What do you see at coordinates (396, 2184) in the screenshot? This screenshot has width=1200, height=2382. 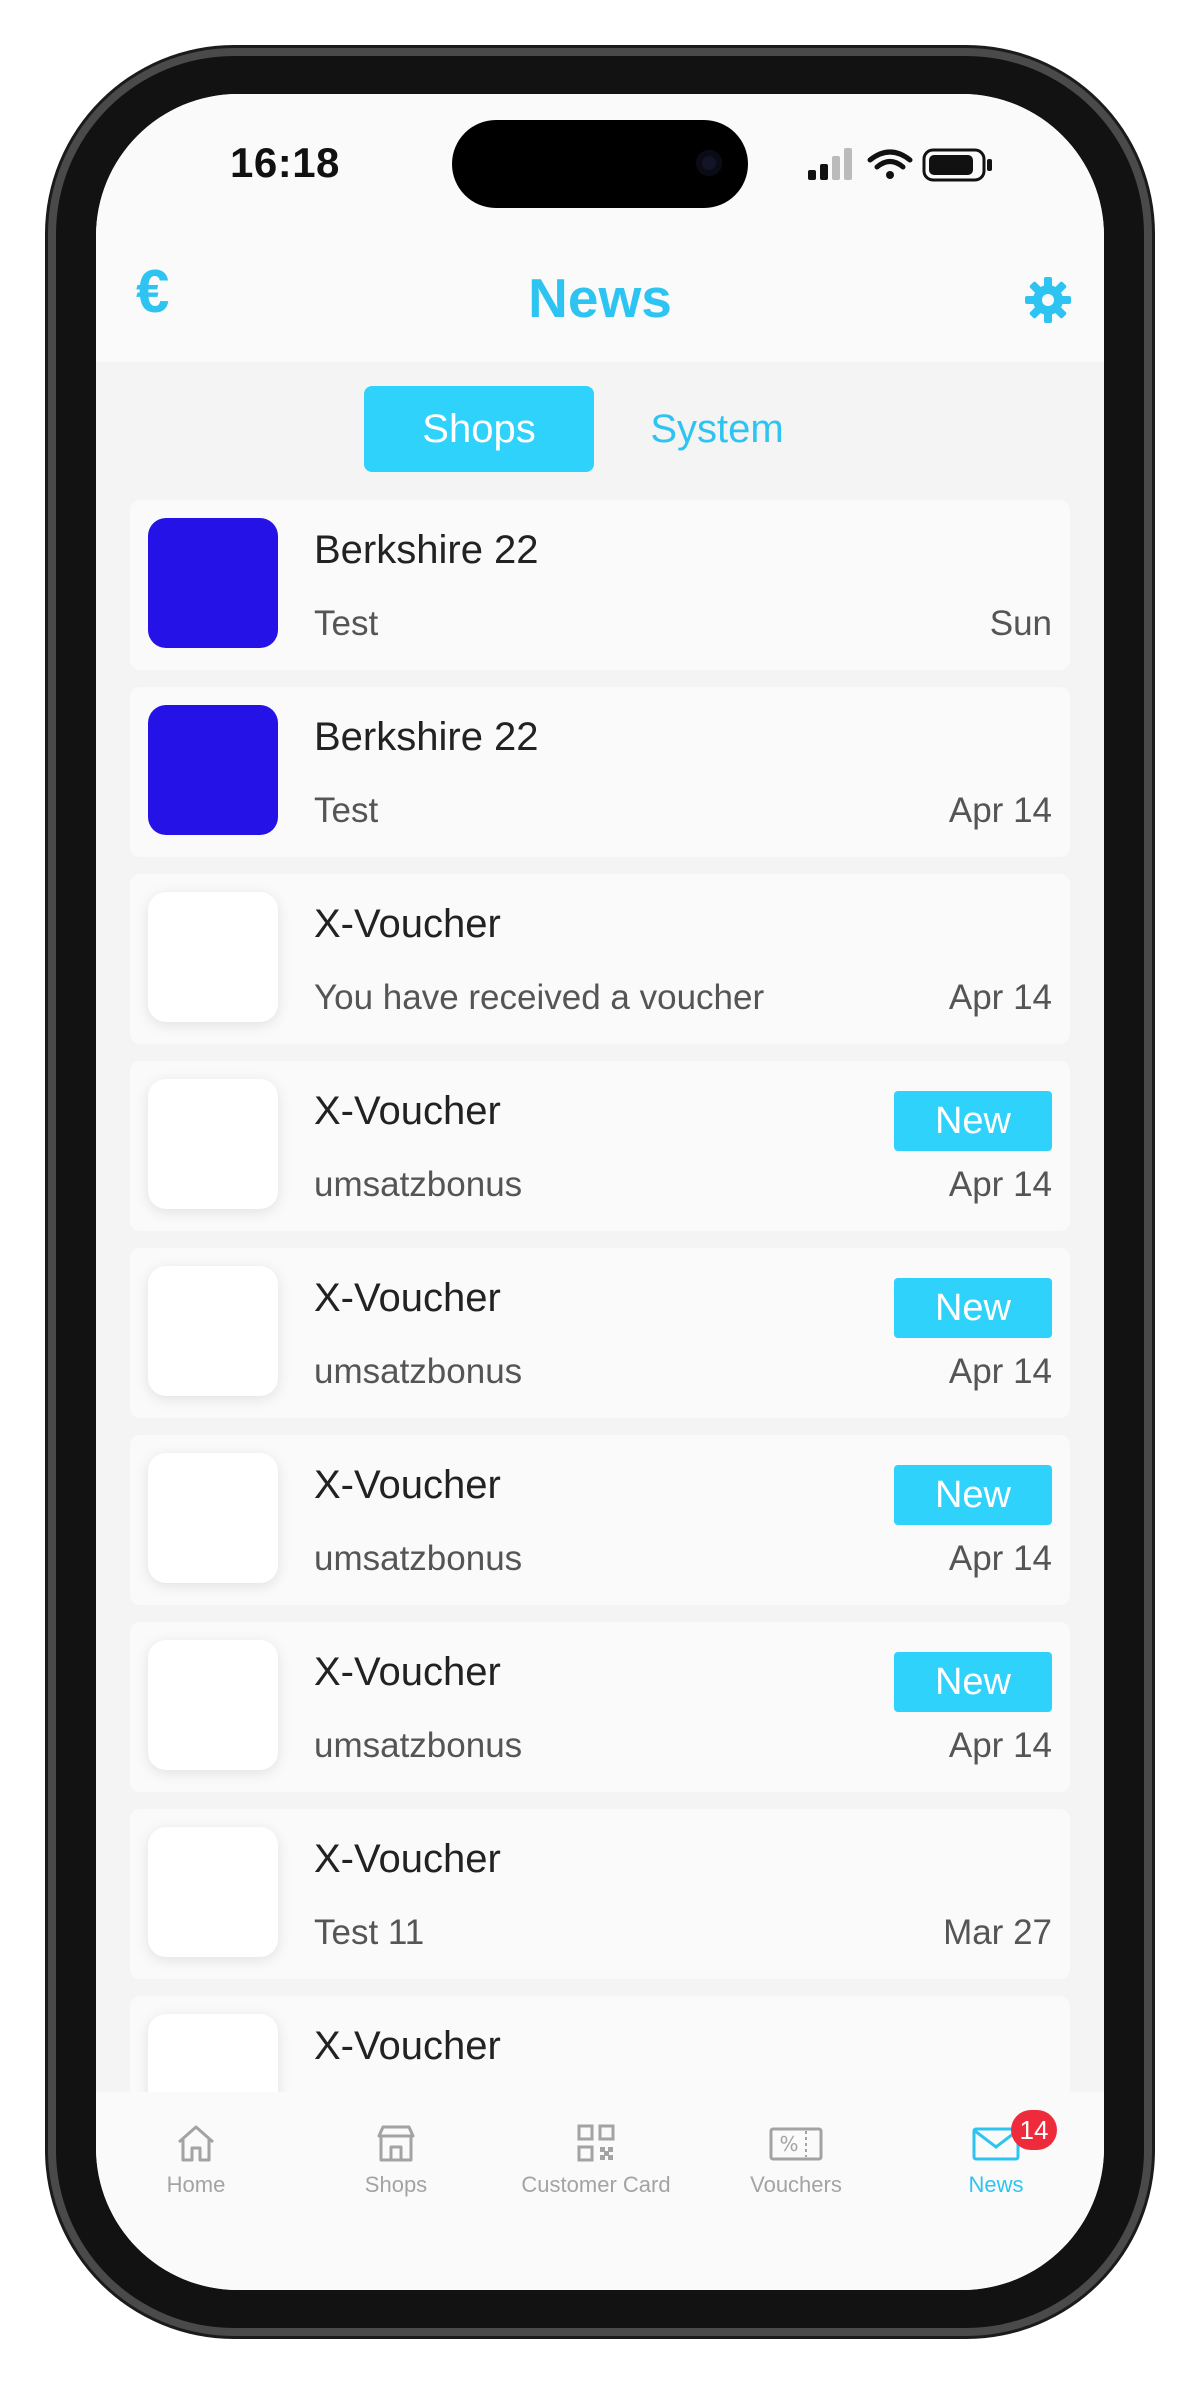 I see `nav-shops-label: Shops` at bounding box center [396, 2184].